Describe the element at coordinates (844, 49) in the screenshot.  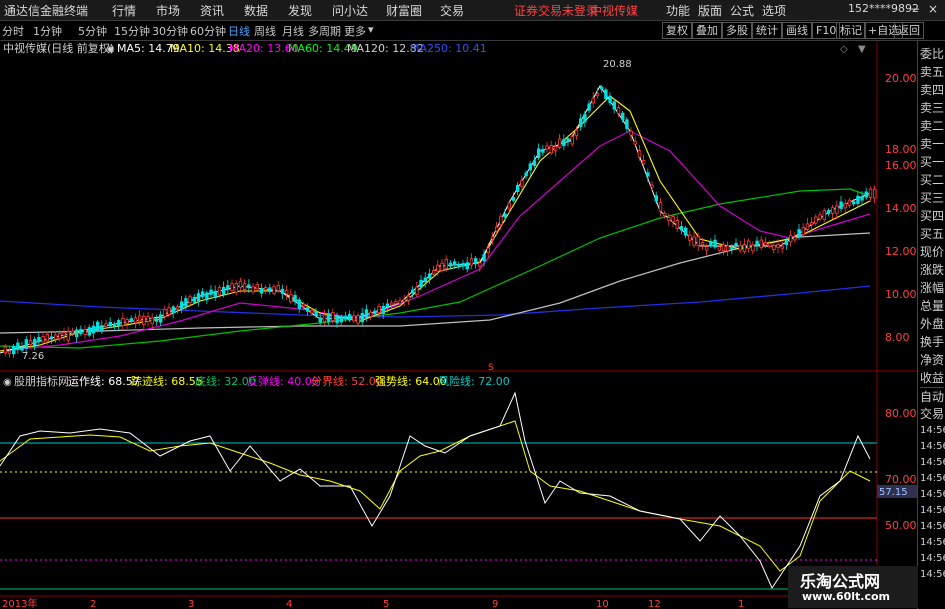
I see `diamond-icon: ◇` at that location.